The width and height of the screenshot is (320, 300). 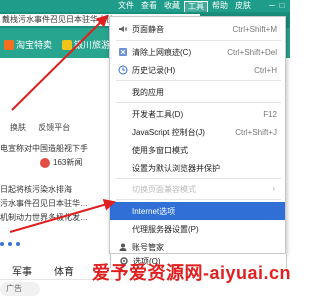 I want to click on menu-item-clear-traces: 清除上网痕迹(C) Ctrl+Shift+Del, so click(x=197, y=52).